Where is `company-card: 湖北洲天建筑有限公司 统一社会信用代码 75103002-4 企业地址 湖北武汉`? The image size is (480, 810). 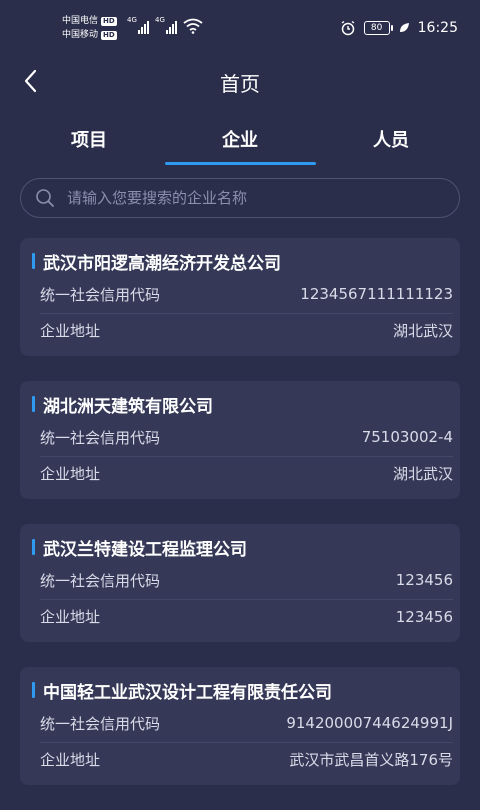 company-card: 湖北洲天建筑有限公司 统一社会信用代码 75103002-4 企业地址 湖北武汉 is located at coordinates (240, 440).